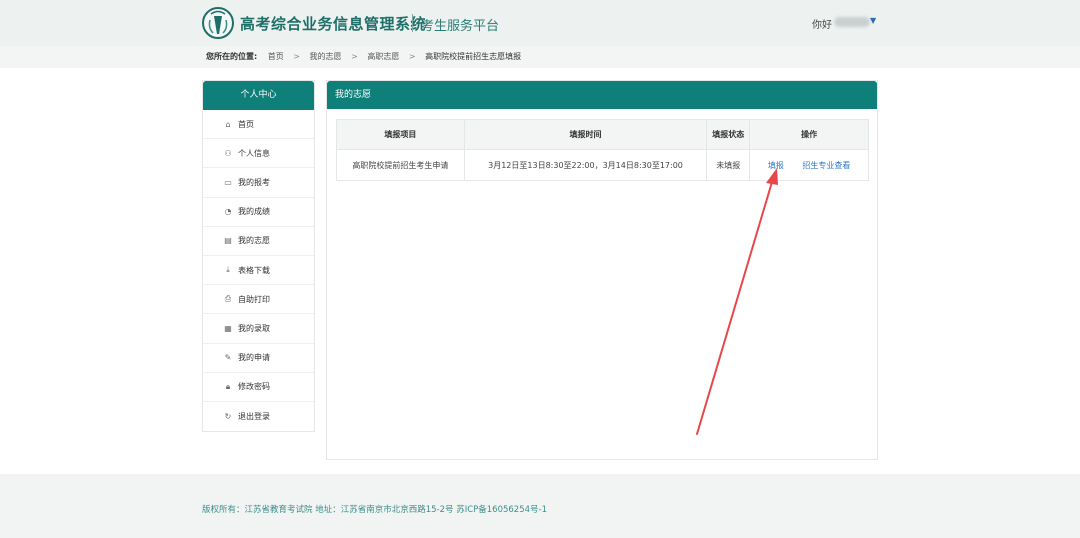 This screenshot has width=1080, height=538. What do you see at coordinates (254, 212) in the screenshot?
I see `sidebar-item-label: 我的成绩` at bounding box center [254, 212].